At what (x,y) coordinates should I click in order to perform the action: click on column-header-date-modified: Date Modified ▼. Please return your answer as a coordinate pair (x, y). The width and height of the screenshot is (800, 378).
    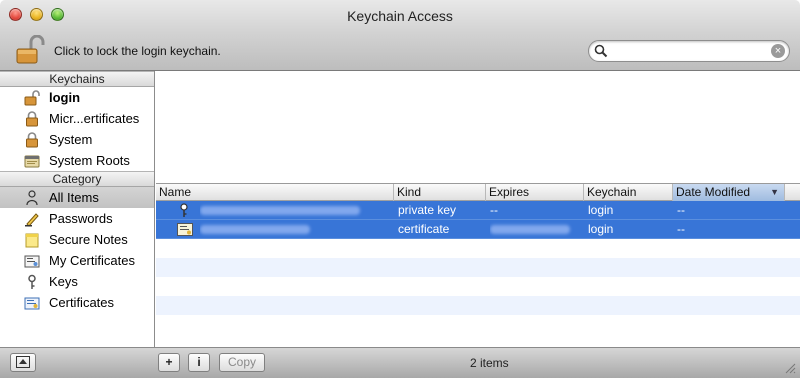
    Looking at the image, I should click on (729, 192).